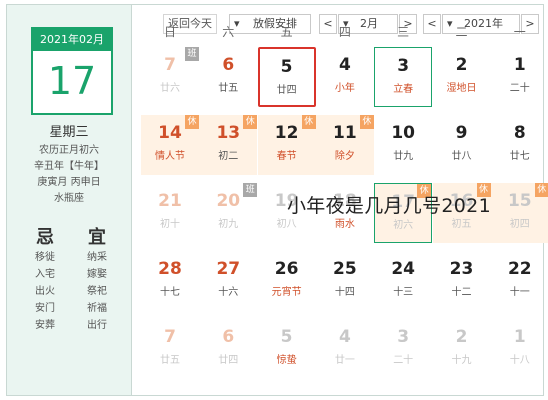 The height and width of the screenshot is (400, 548). I want to click on day-number: 22, so click(519, 269).